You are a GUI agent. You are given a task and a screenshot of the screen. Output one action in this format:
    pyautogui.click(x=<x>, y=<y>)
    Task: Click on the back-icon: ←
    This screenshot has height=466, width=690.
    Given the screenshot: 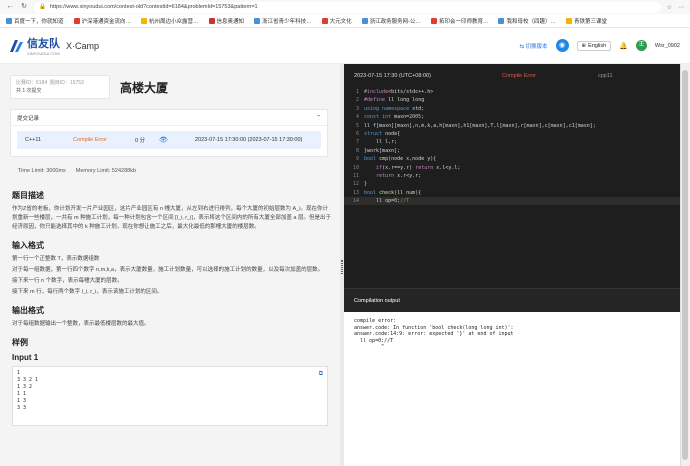 What is the action you would take?
    pyautogui.click(x=10, y=7)
    